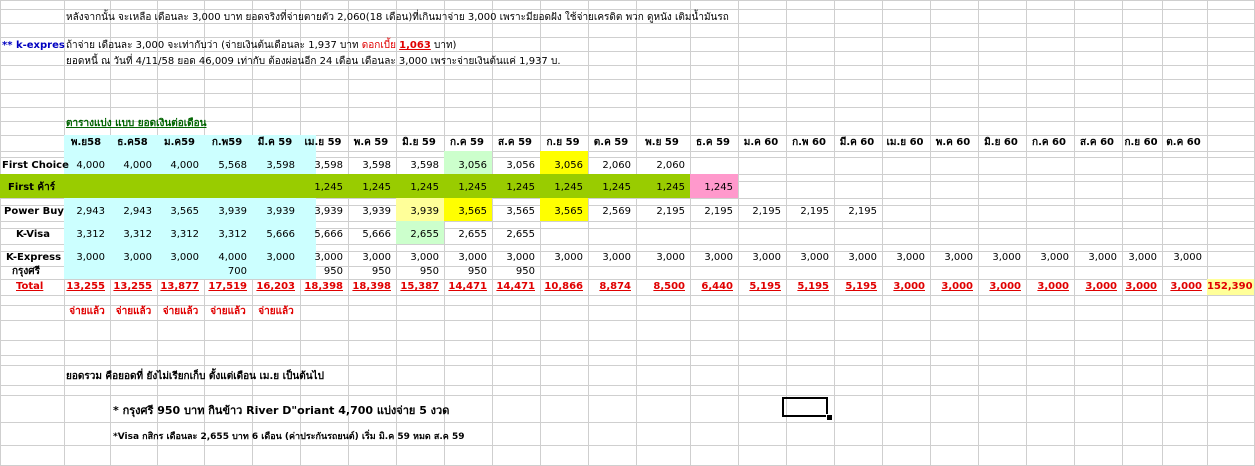 Image resolution: width=1255 pixels, height=466 pixels. I want to click on table-cell: 2,569, so click(609, 212).